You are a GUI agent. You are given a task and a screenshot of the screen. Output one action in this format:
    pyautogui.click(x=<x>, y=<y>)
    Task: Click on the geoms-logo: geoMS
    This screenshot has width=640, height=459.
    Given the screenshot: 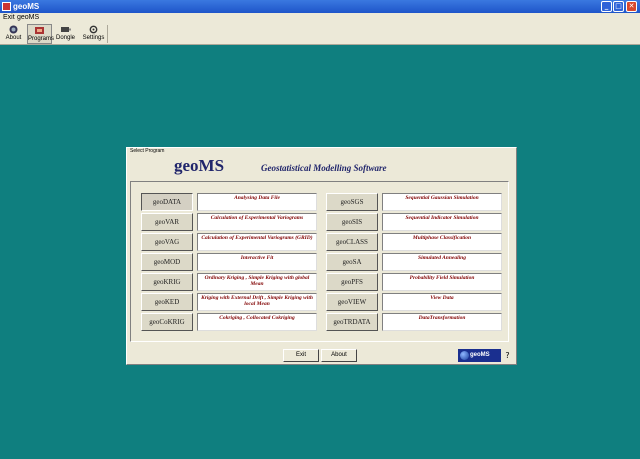 What is the action you would take?
    pyautogui.click(x=479, y=355)
    